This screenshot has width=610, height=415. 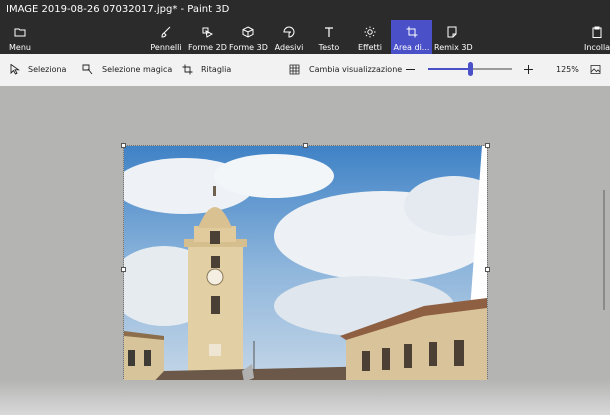 I want to click on crop-button: Ritaglia, so click(x=207, y=70).